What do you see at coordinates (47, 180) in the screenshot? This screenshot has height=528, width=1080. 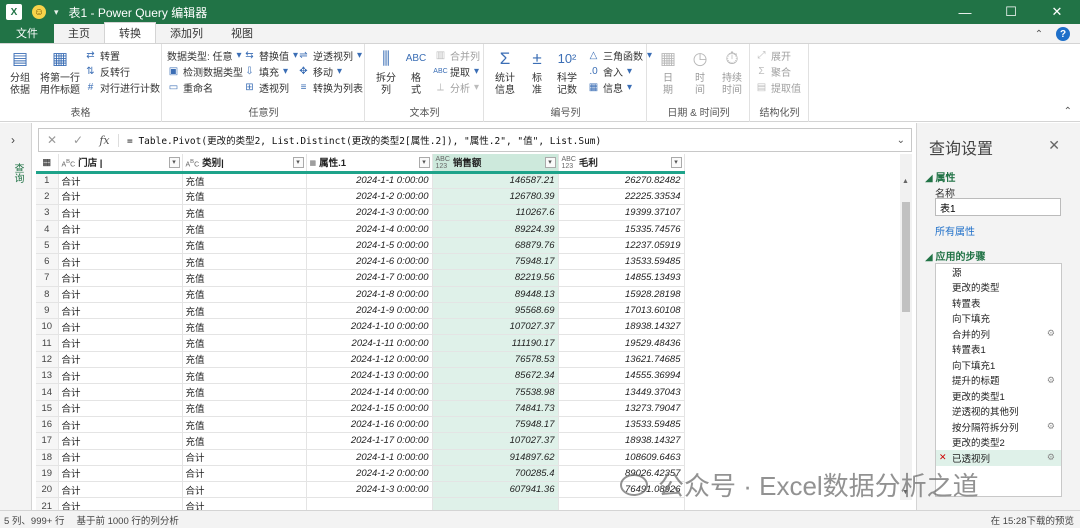 I see `row-number: 1` at bounding box center [47, 180].